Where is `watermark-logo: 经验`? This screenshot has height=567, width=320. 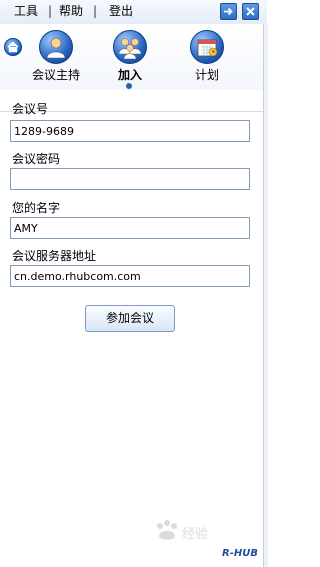
watermark-logo: 经验 is located at coordinates (195, 533).